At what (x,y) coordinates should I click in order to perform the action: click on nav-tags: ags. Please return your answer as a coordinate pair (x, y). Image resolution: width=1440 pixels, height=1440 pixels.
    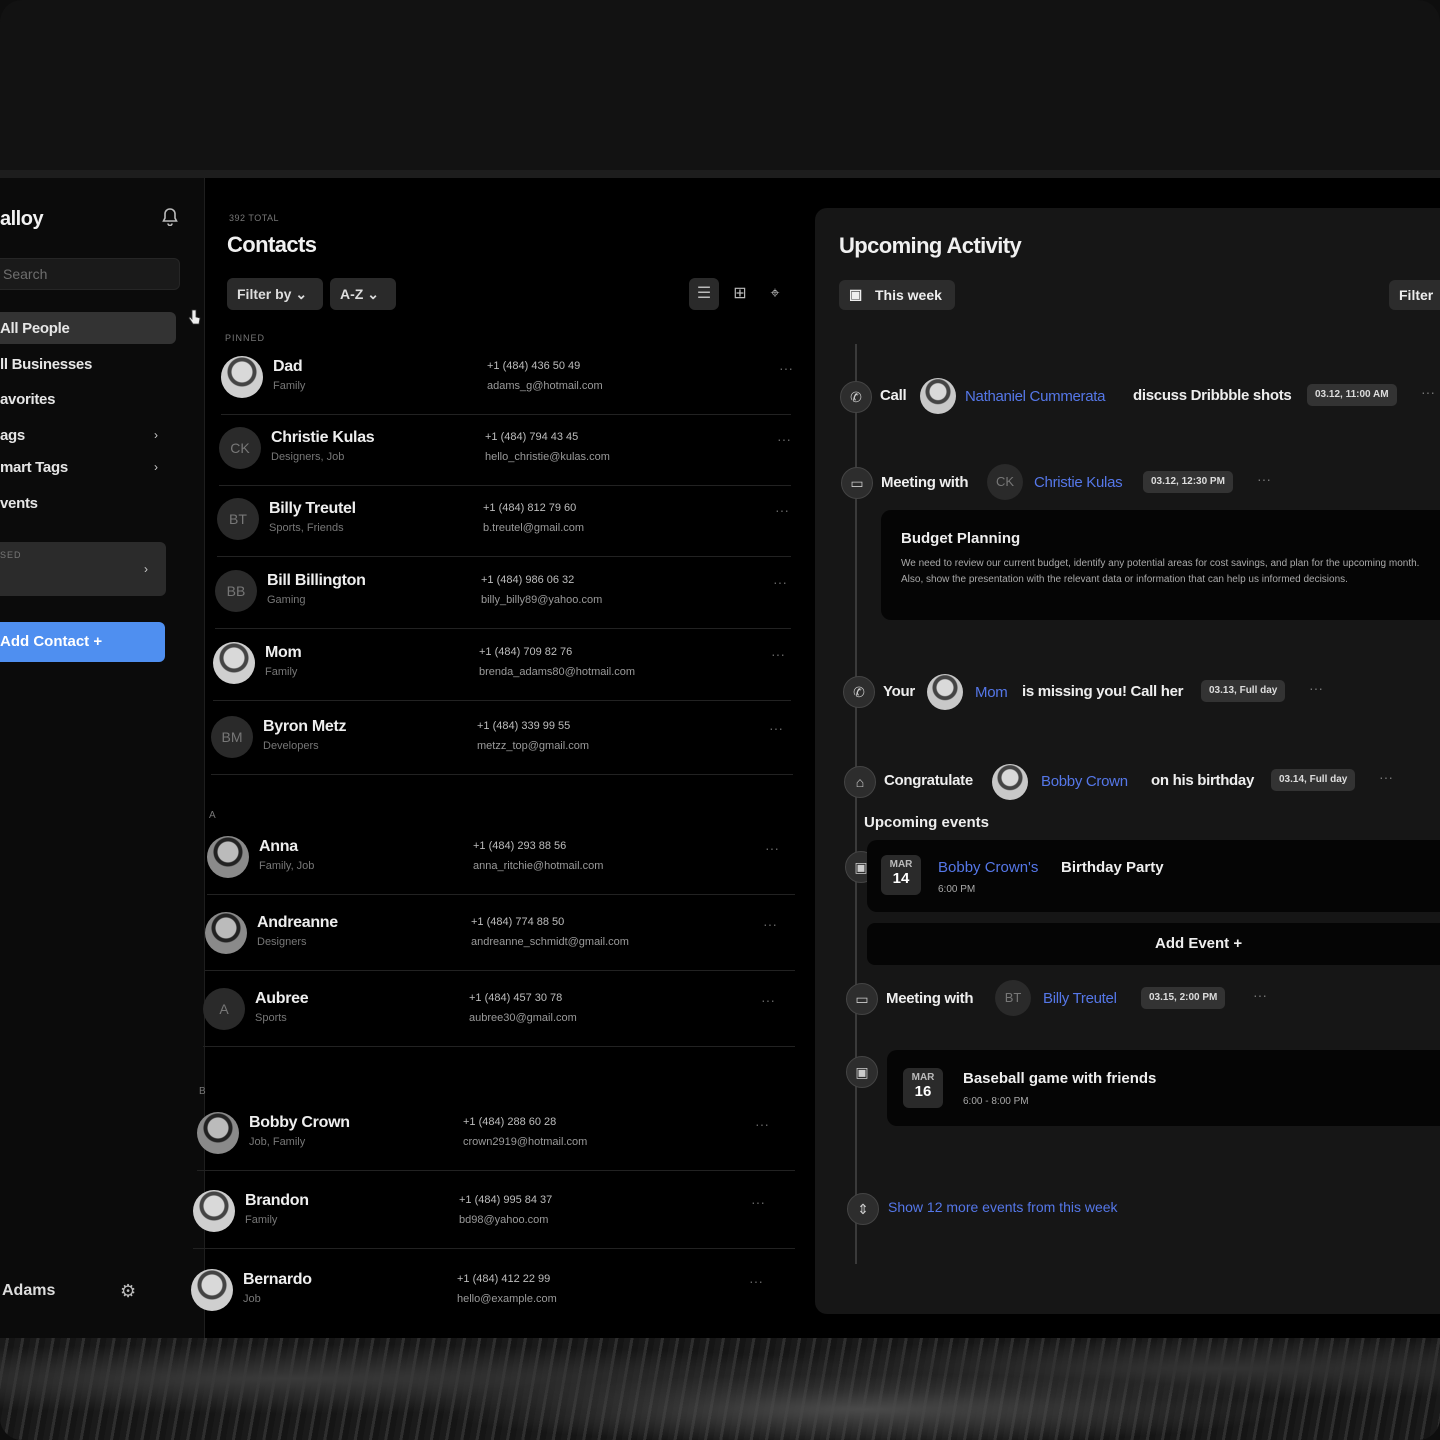
    Looking at the image, I should click on (12, 435).